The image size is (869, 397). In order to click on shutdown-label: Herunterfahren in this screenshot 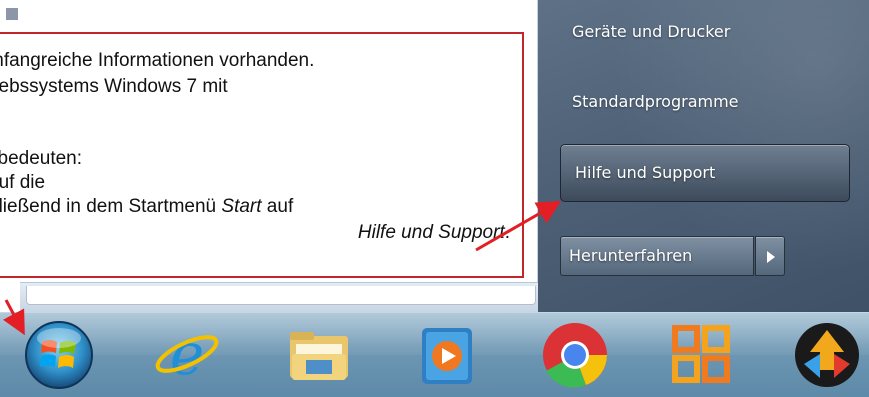, I will do `click(631, 255)`.